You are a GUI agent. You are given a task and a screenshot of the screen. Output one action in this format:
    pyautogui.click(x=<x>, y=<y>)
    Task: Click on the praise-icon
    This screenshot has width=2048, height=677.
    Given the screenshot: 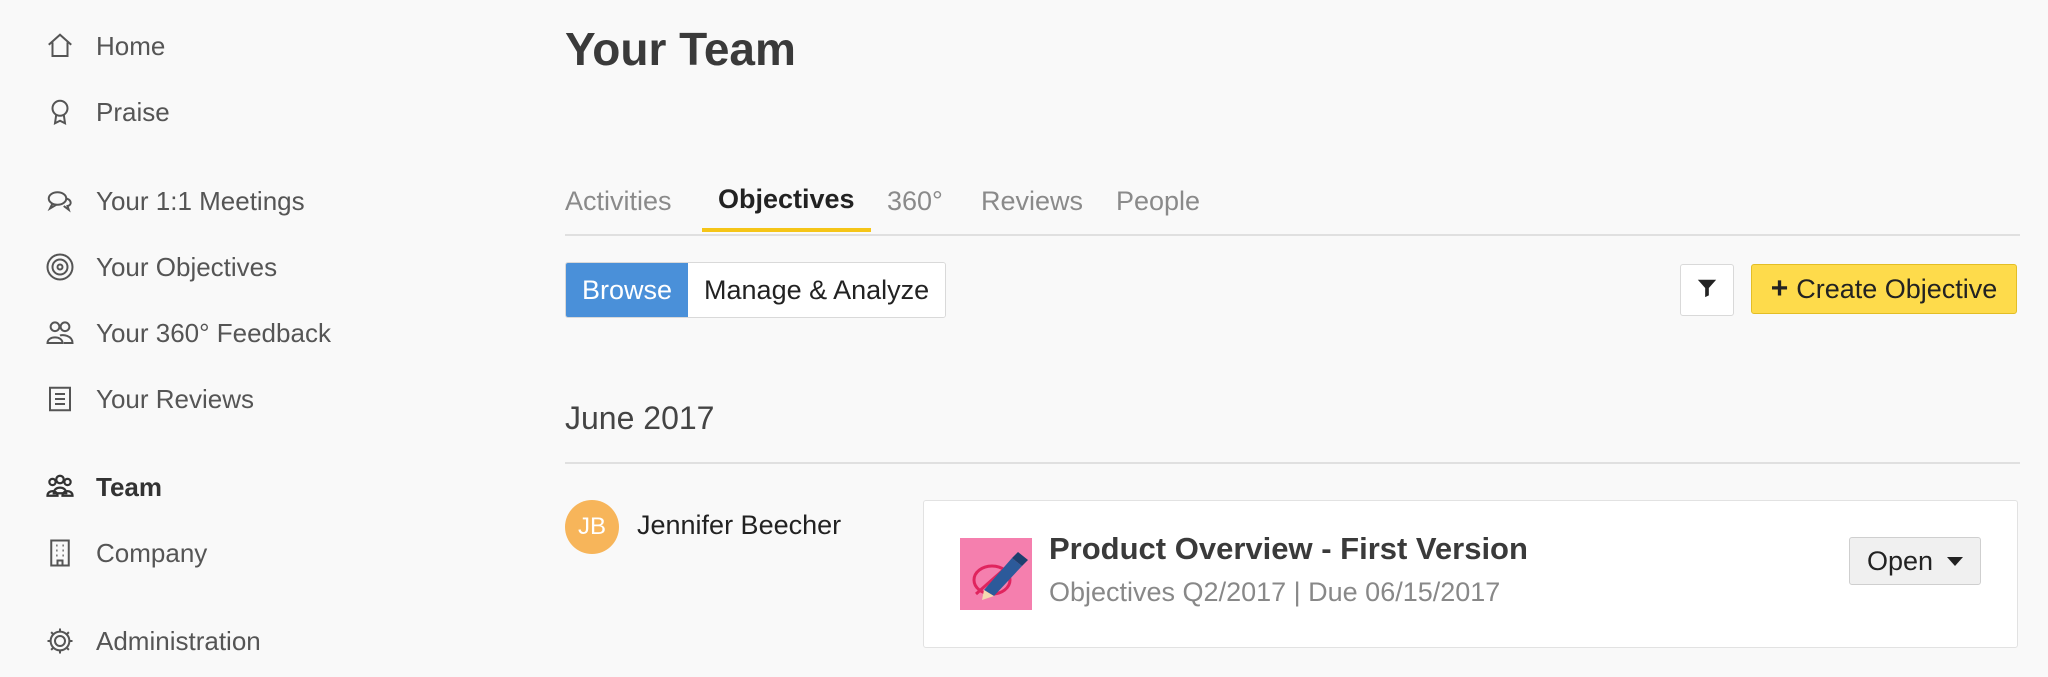 What is the action you would take?
    pyautogui.click(x=60, y=112)
    